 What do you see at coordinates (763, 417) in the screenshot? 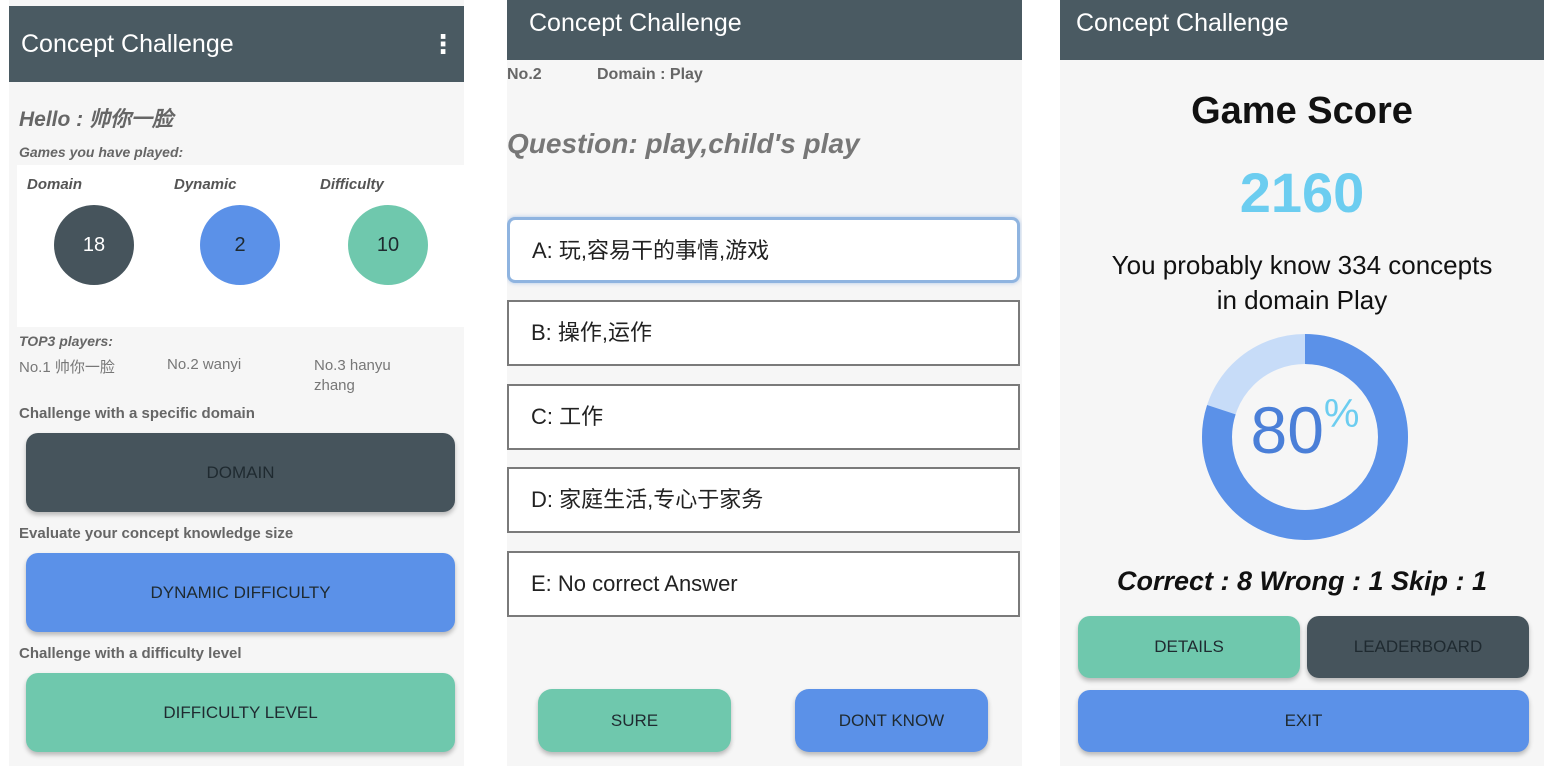
I see `option-c: C: 工作` at bounding box center [763, 417].